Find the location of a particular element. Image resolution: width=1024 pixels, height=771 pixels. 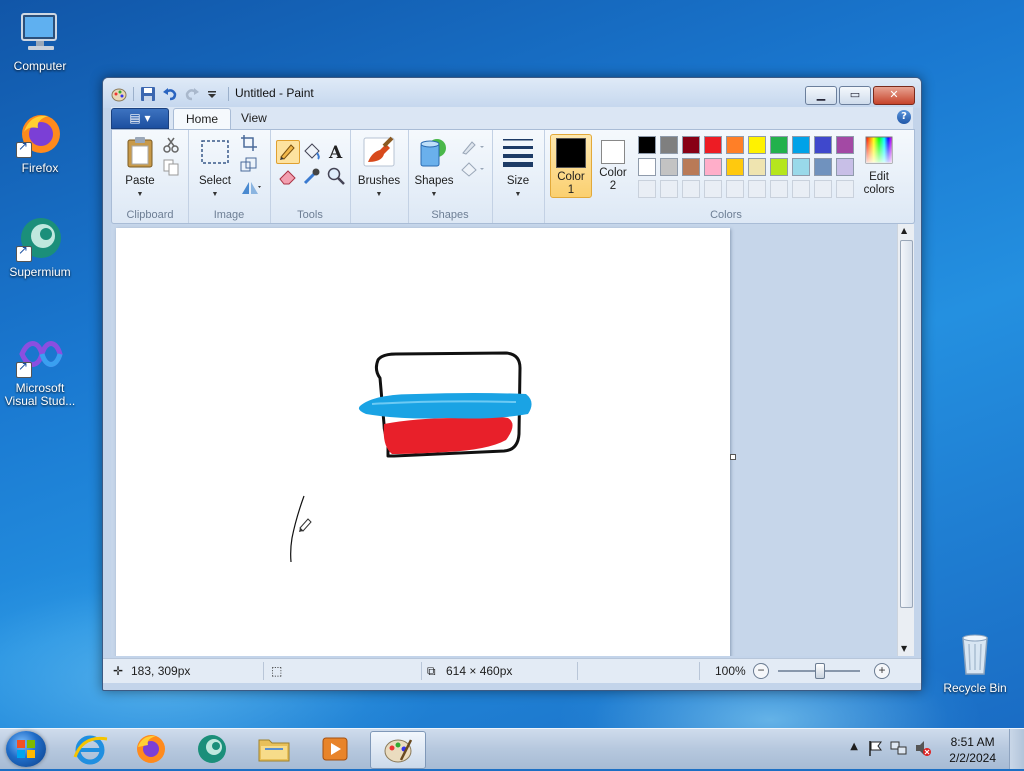

undo-icon is located at coordinates (170, 94).